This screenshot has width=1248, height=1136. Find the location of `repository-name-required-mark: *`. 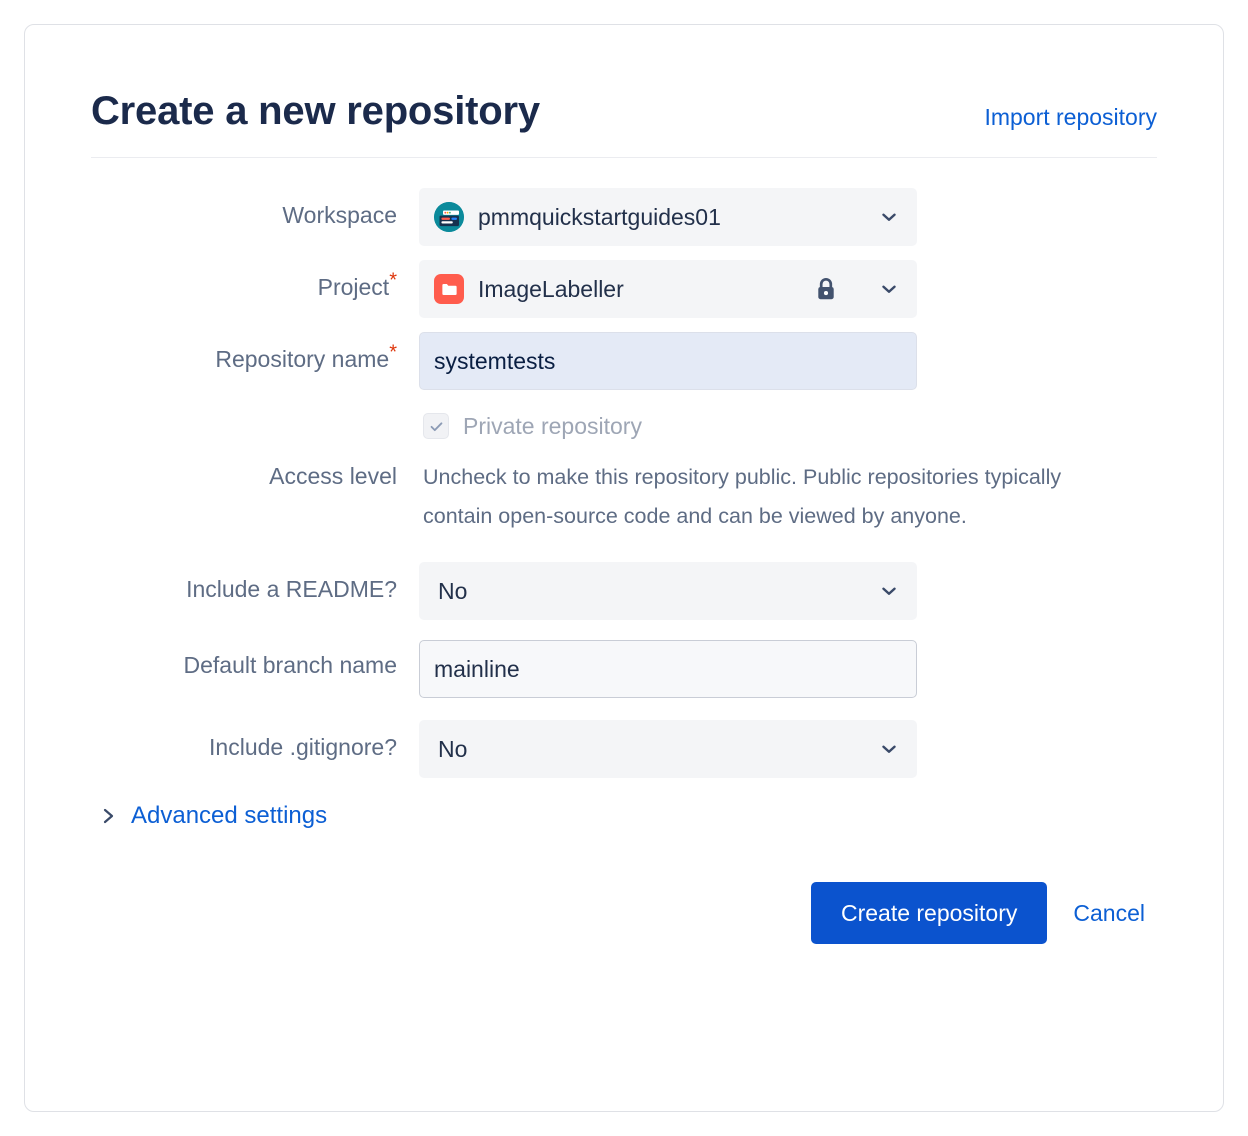

repository-name-required-mark: * is located at coordinates (393, 352).